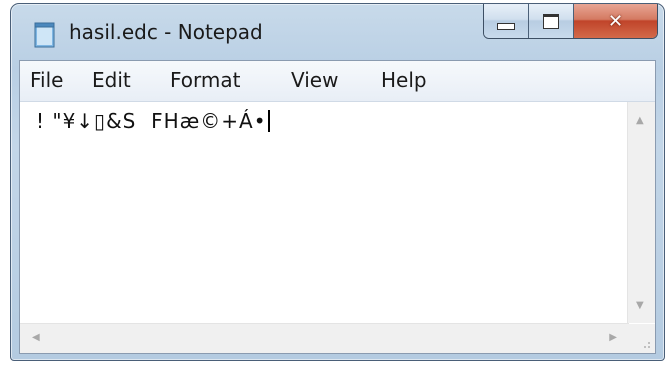 Image resolution: width=670 pixels, height=367 pixels. What do you see at coordinates (166, 32) in the screenshot?
I see `window-title: hasil.edc - Notepad` at bounding box center [166, 32].